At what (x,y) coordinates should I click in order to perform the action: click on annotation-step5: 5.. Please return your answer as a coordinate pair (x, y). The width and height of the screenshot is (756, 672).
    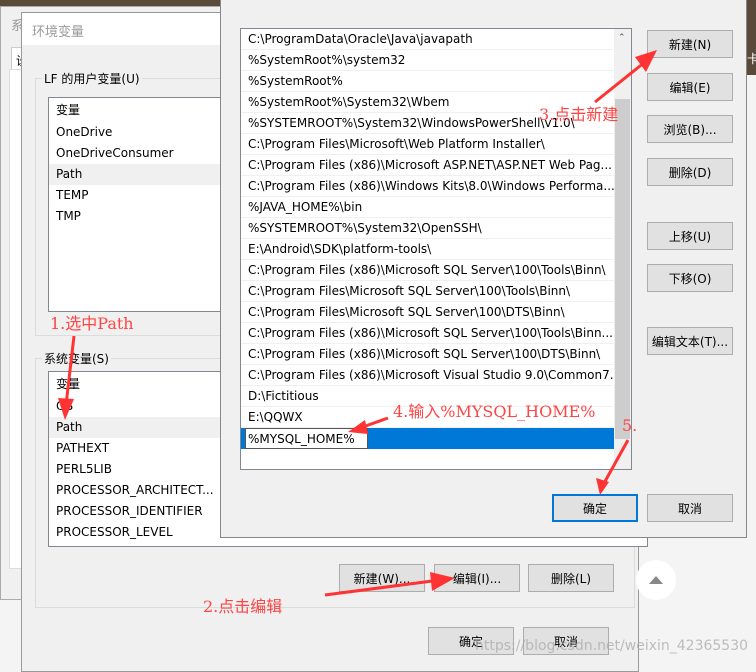
    Looking at the image, I should click on (630, 425).